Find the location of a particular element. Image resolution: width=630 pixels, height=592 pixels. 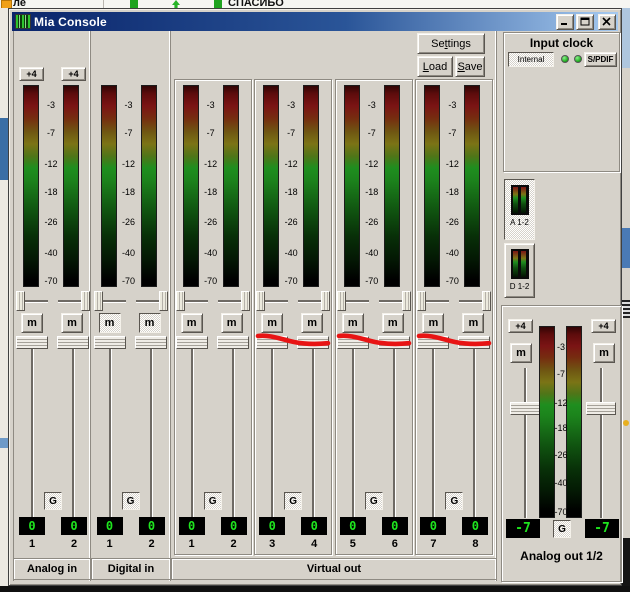

pan-row is located at coordinates (213, 301).